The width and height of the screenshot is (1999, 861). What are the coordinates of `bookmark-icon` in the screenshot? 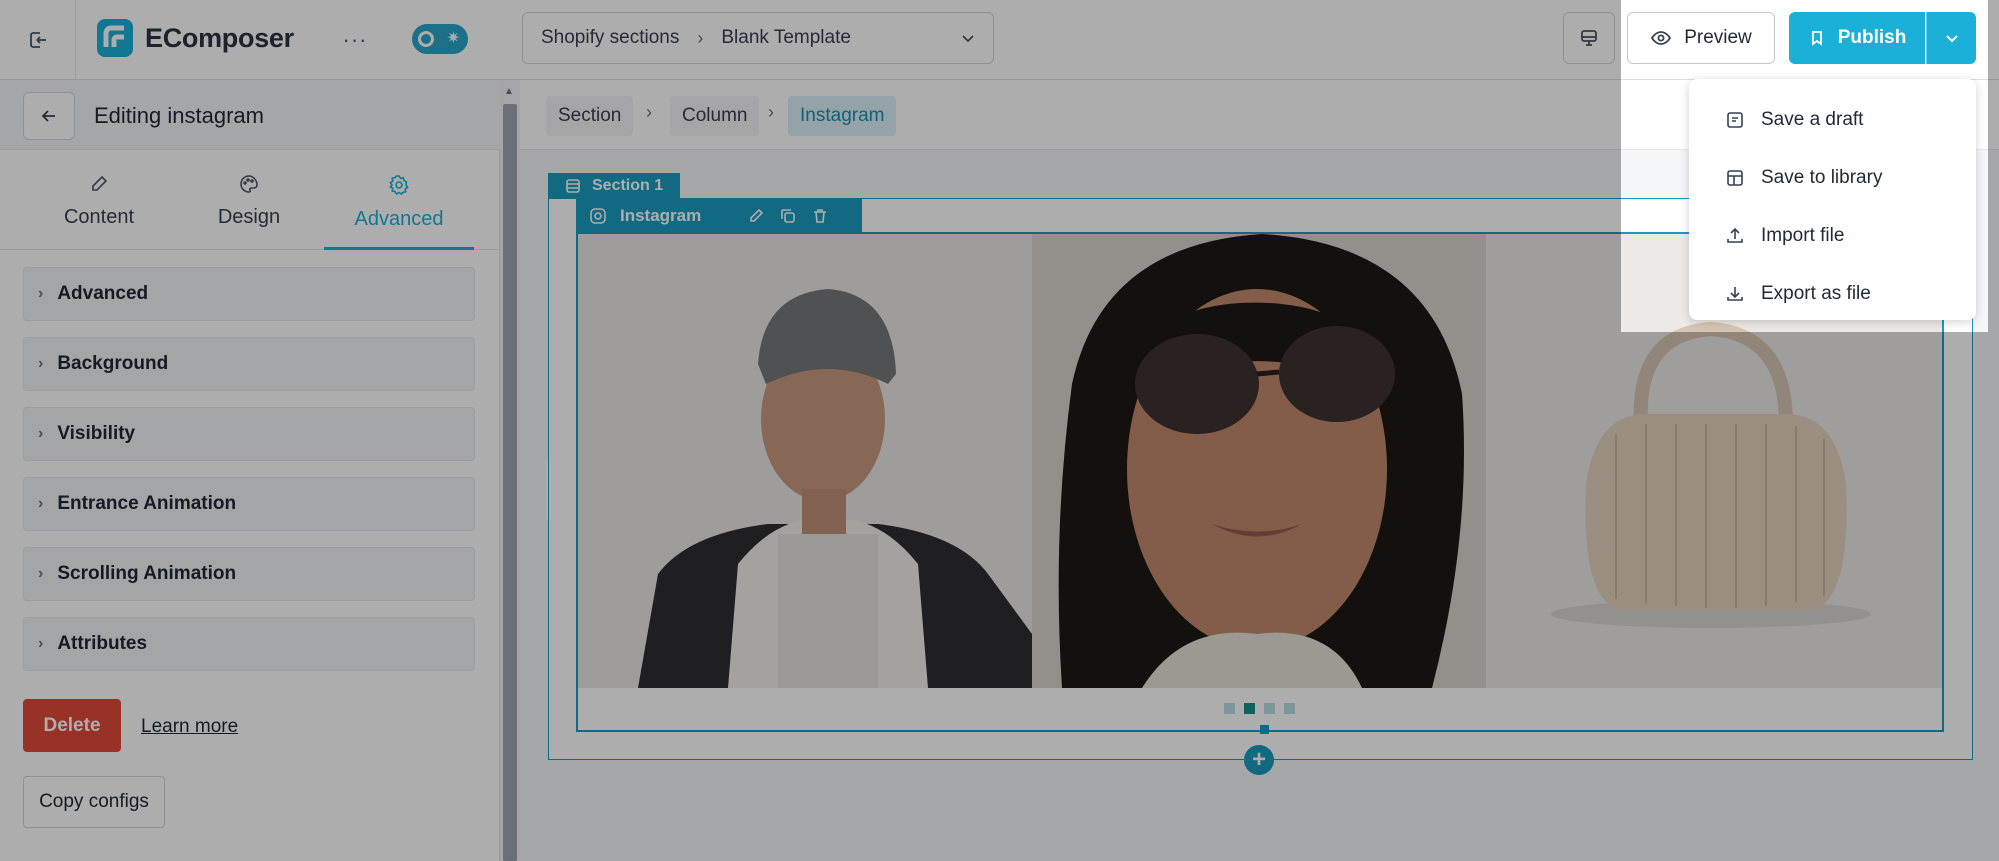 It's located at (1816, 38).